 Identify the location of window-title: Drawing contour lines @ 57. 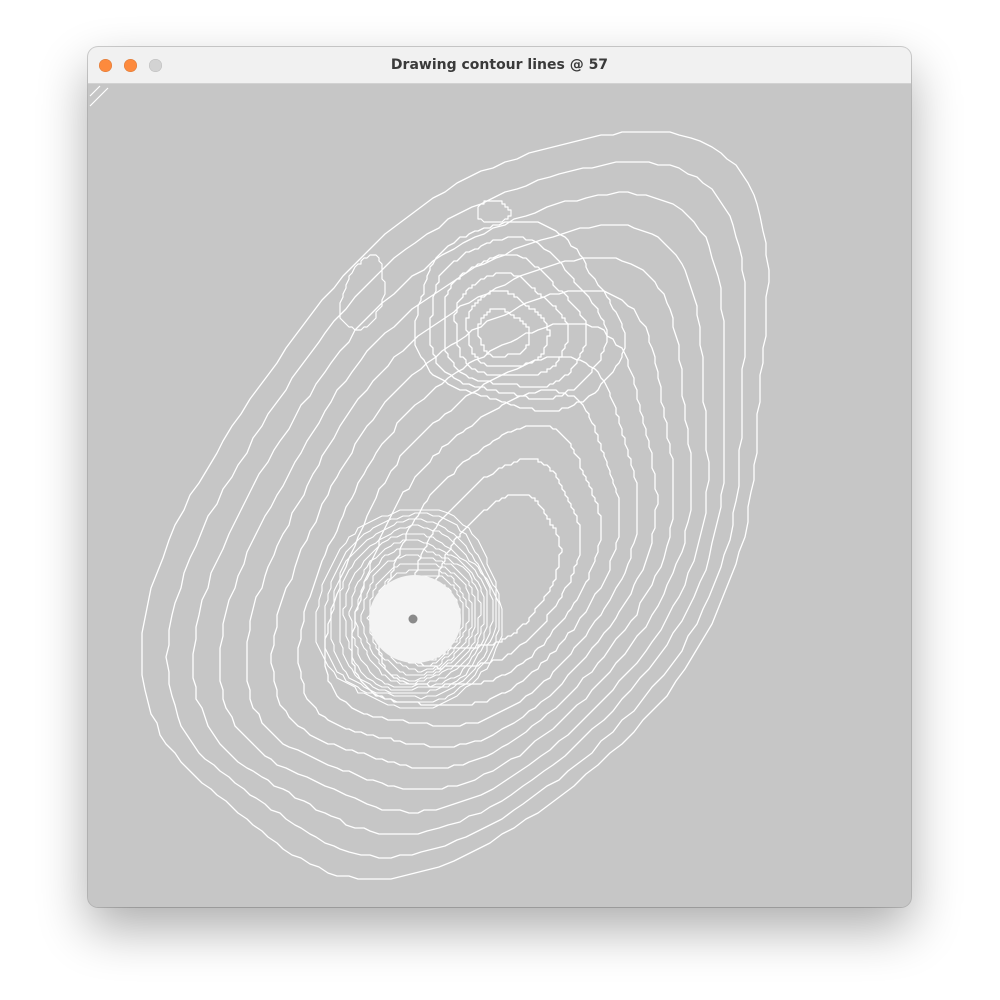
(499, 65).